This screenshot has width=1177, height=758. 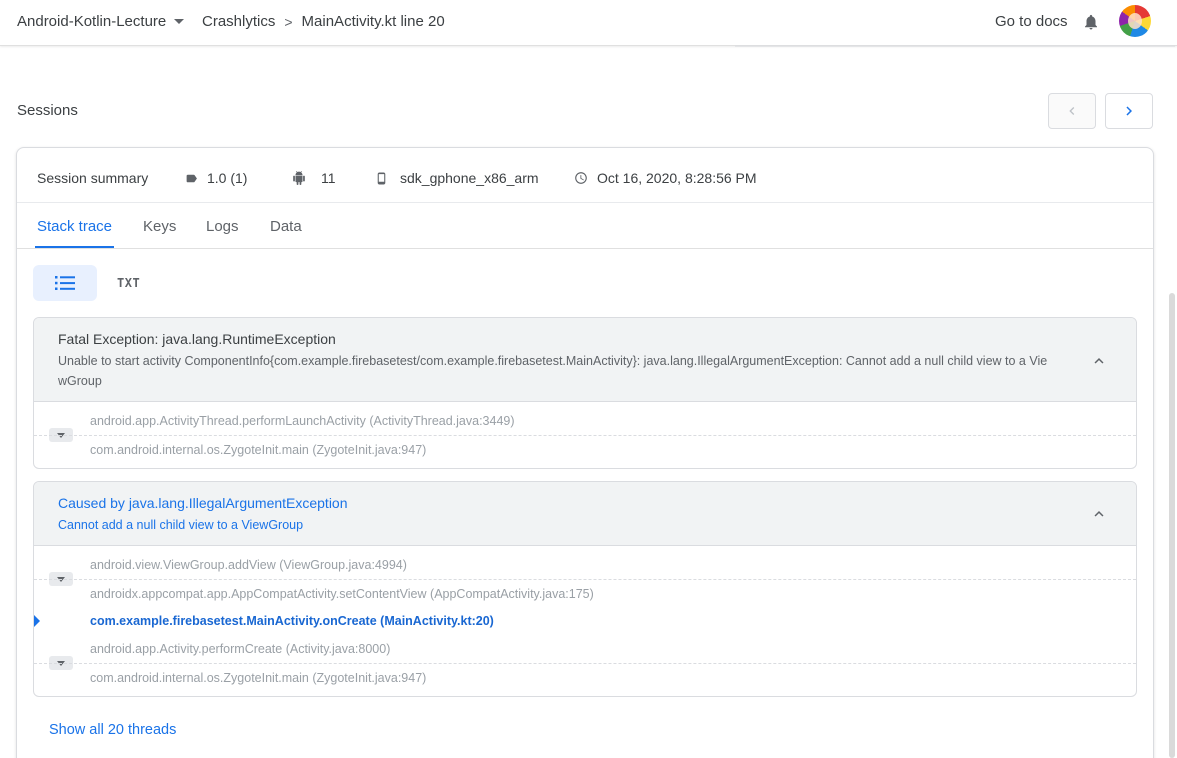 I want to click on frame-file: (AppCompatActivity.java:175), so click(x=512, y=594).